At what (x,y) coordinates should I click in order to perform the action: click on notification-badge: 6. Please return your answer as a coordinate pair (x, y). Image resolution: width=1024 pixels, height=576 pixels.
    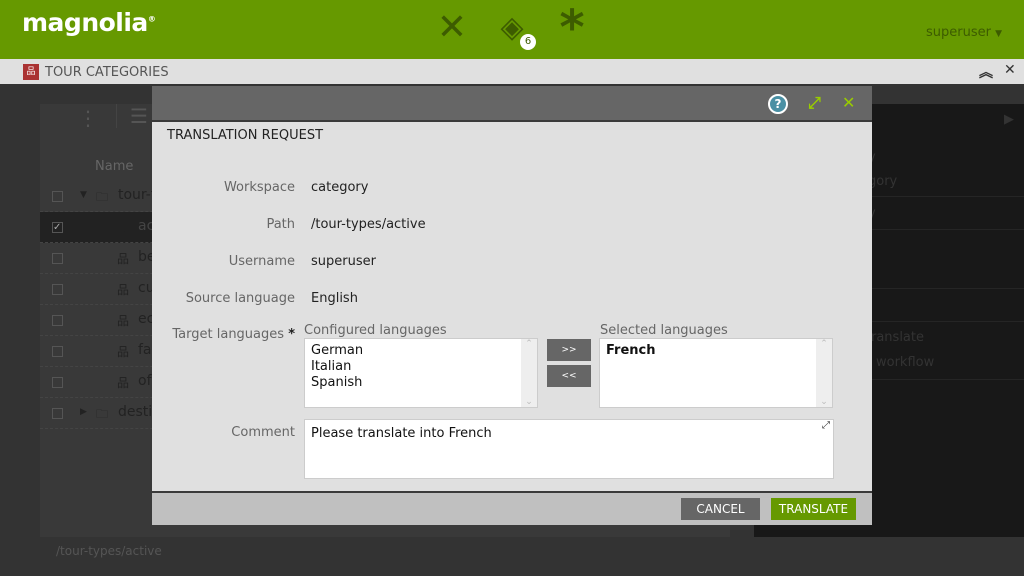
    Looking at the image, I should click on (528, 42).